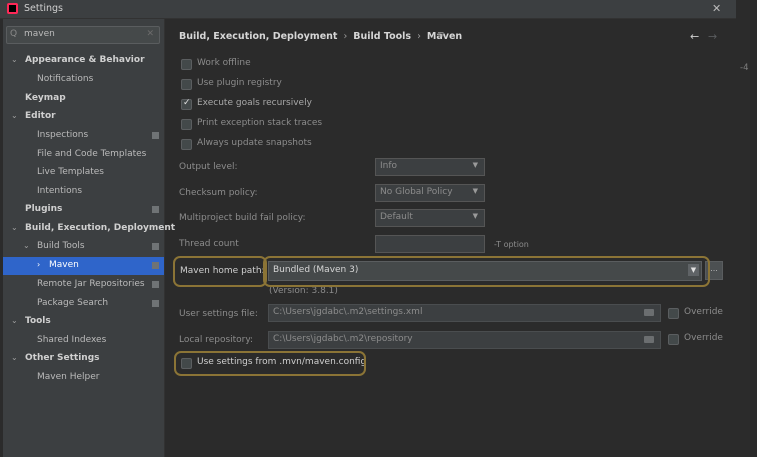 The image size is (757, 457). Describe the element at coordinates (254, 143) in the screenshot. I see `checkbox-label: Always update snapshots` at that location.